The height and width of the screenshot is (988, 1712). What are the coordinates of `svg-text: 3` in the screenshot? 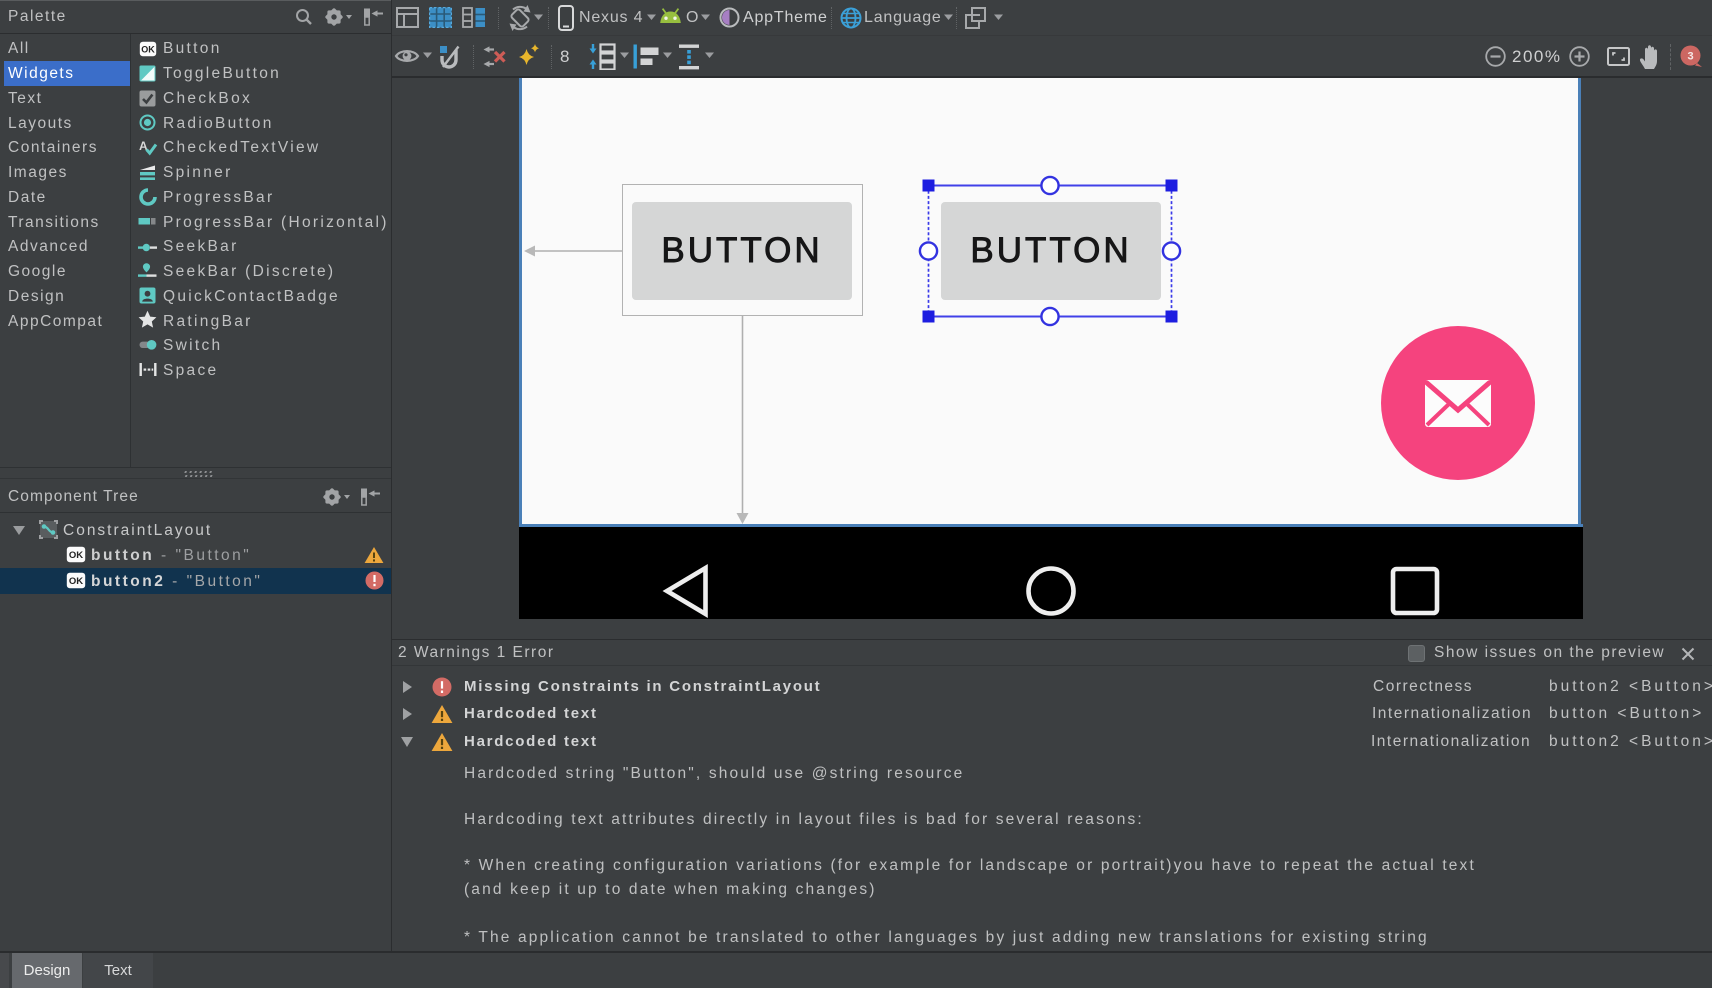 It's located at (1690, 57).